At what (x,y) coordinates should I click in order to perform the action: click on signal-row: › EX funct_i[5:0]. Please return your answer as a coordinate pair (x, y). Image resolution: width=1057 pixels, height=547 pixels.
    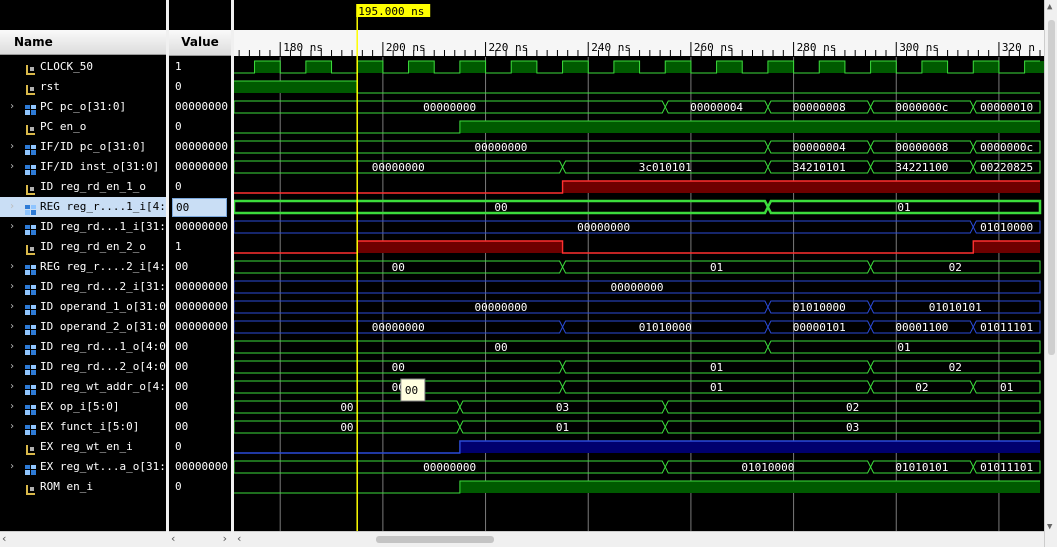
    Looking at the image, I should click on (83, 427).